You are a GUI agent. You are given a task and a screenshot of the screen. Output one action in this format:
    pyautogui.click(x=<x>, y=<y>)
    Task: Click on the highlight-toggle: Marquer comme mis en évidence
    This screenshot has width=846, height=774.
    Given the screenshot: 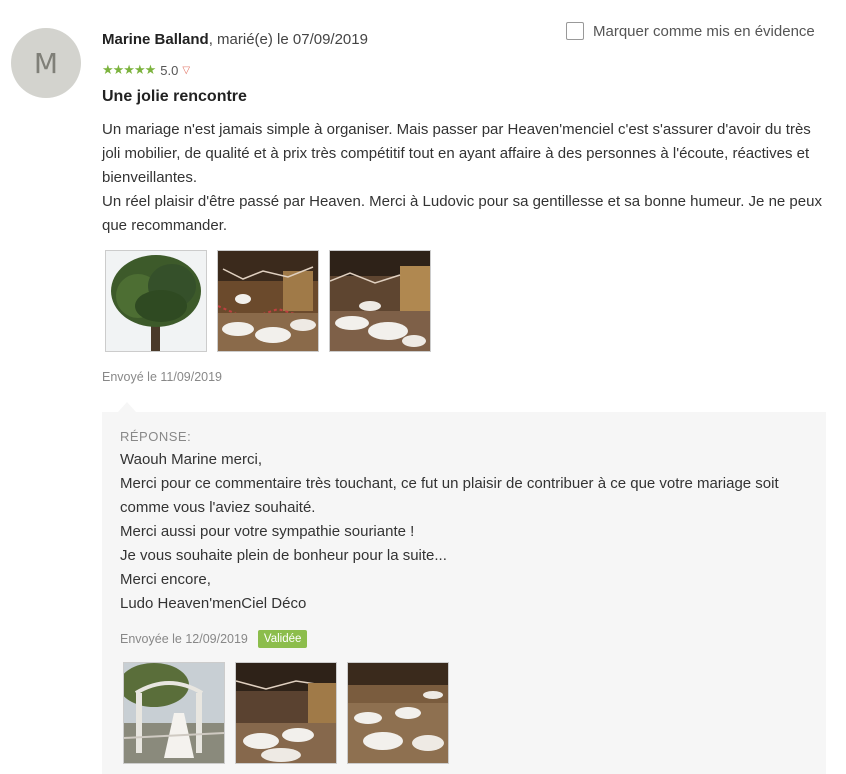 What is the action you would take?
    pyautogui.click(x=690, y=31)
    